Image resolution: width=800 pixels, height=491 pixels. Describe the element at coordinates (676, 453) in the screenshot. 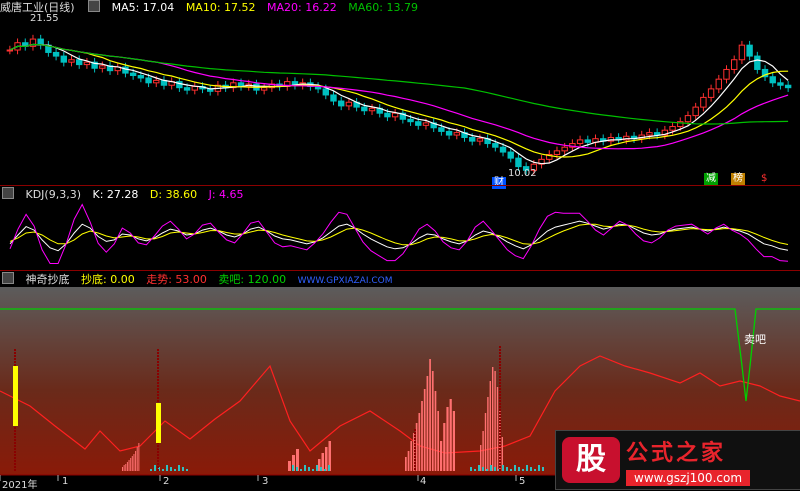

I see `watermark-title: 公式之家` at that location.